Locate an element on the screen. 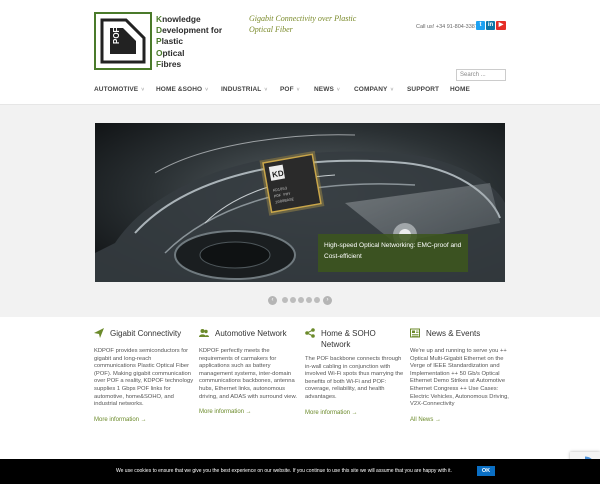  nav-item-pof: POF ˅ is located at coordinates (290, 89).